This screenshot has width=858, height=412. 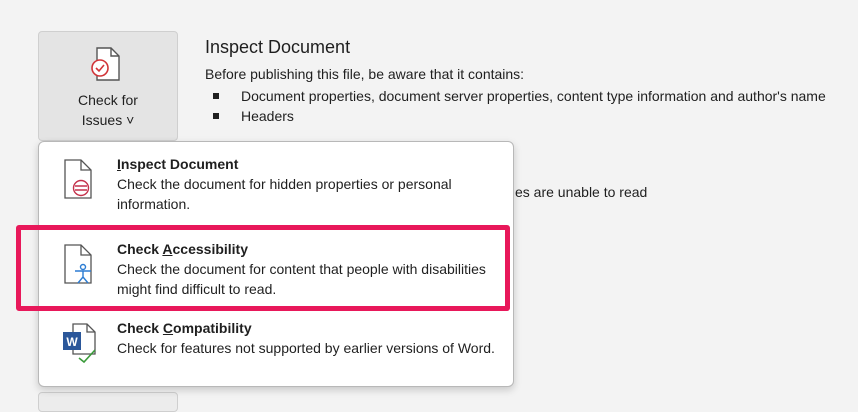 I want to click on inspect-title: Inspect Document, so click(x=278, y=47).